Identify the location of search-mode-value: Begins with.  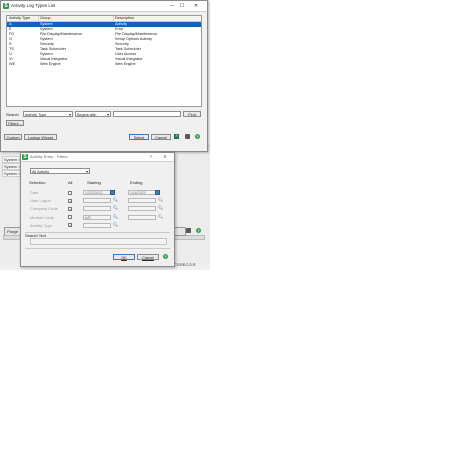
(87, 115).